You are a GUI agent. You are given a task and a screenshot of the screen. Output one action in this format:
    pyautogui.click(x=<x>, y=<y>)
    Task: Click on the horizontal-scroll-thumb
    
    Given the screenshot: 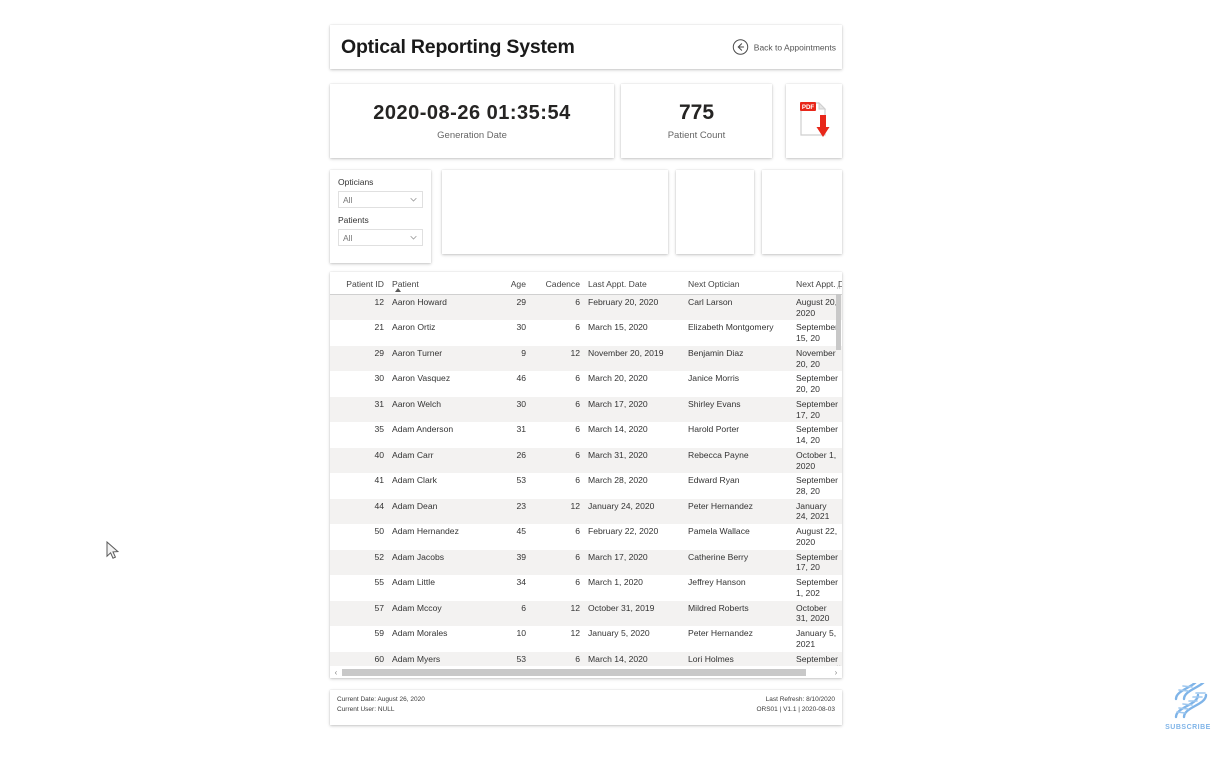 What is the action you would take?
    pyautogui.click(x=574, y=672)
    